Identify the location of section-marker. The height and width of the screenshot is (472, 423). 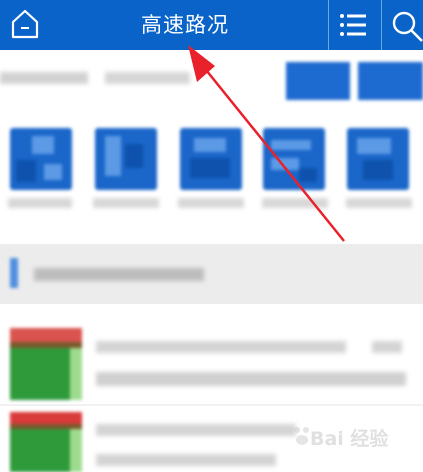
(14, 273).